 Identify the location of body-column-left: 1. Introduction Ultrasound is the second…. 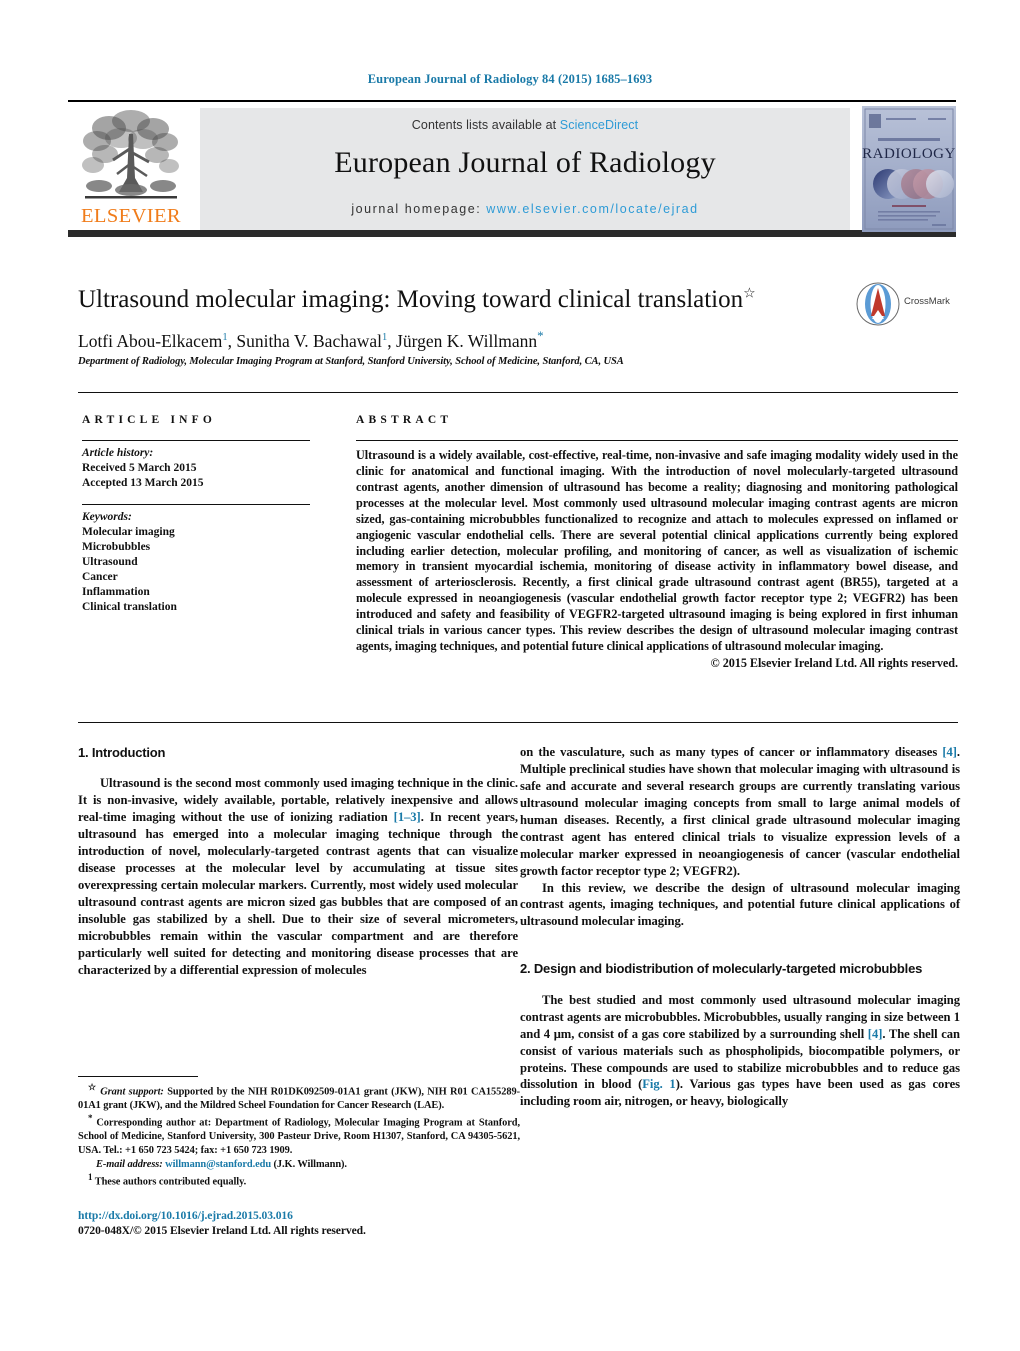
(298, 861).